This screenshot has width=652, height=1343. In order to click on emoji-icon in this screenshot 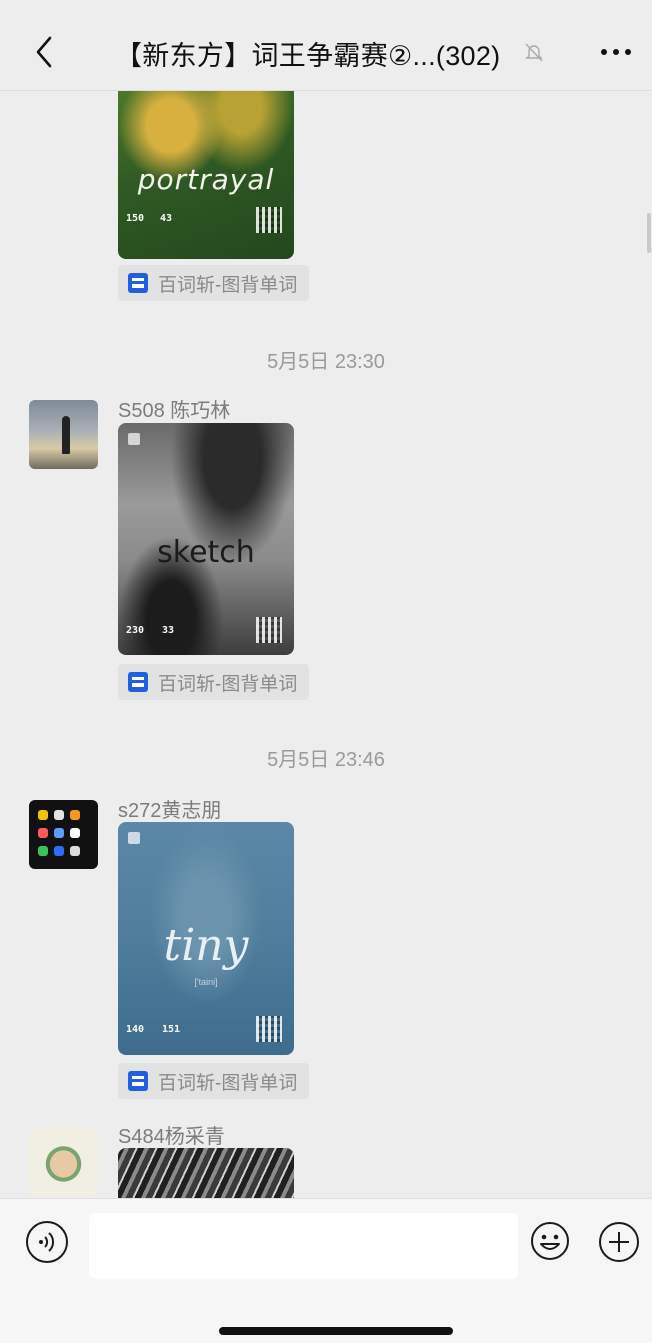, I will do `click(550, 1241)`.